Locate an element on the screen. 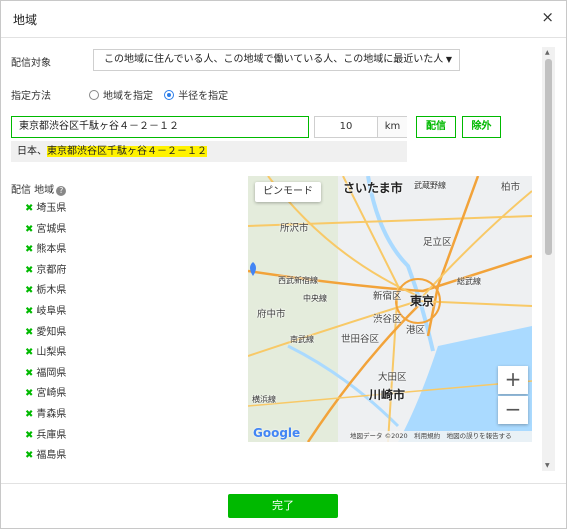 Image resolution: width=567 pixels, height=529 pixels. region-item: ✖ 熊本県 is located at coordinates (45, 253).